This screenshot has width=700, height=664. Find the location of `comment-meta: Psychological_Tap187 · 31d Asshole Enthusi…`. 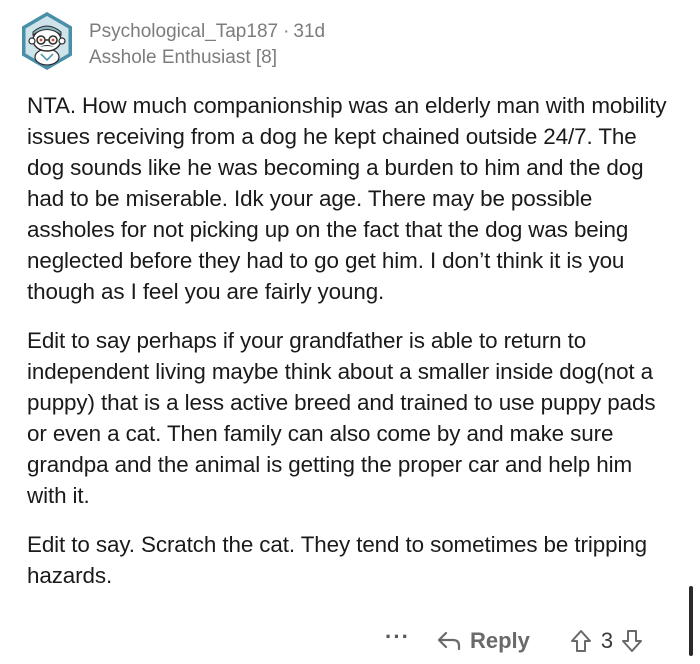

comment-meta: Psychological_Tap187 · 31d Asshole Enthusi… is located at coordinates (207, 40).